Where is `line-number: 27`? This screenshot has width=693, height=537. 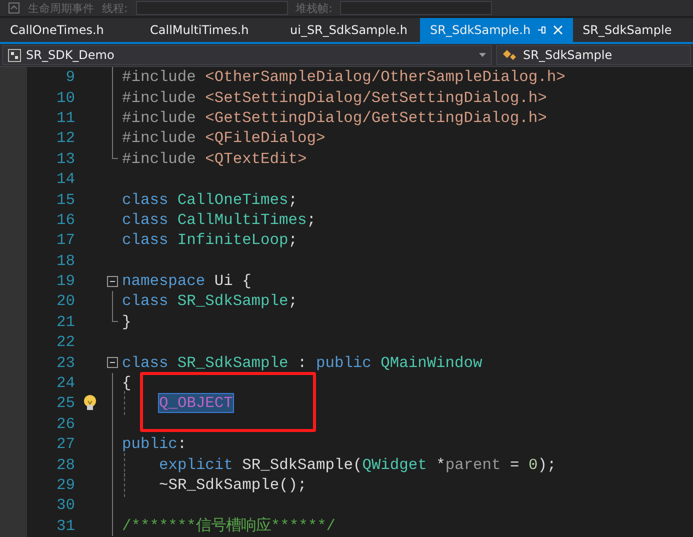 line-number: 27 is located at coordinates (65, 444).